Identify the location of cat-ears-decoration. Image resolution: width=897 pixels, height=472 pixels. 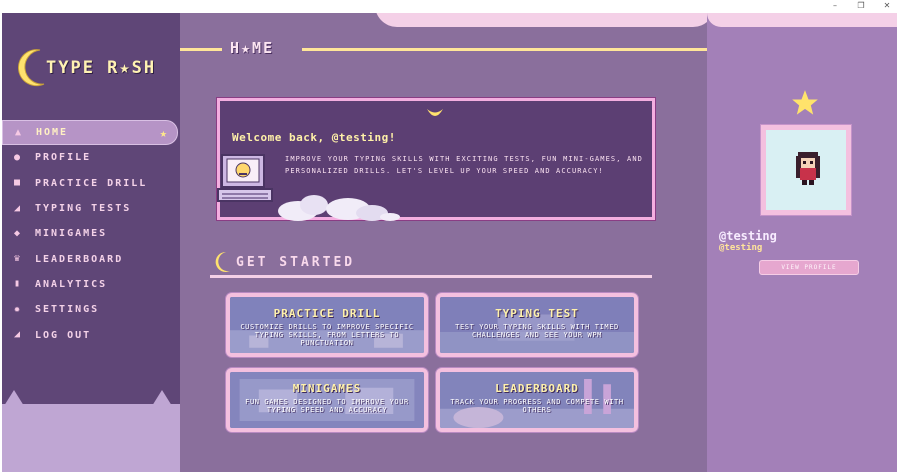
(91, 431).